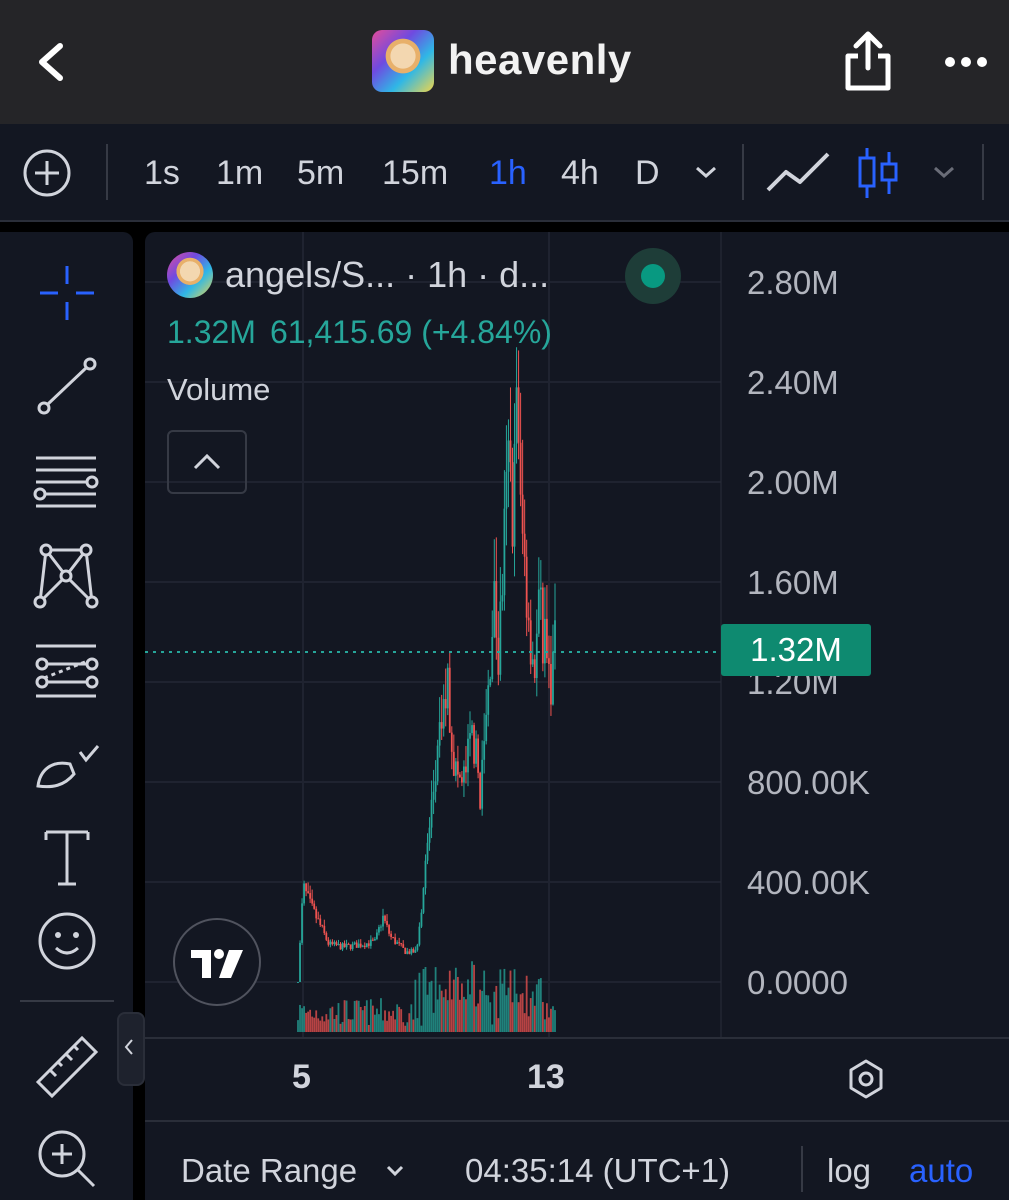 The width and height of the screenshot is (1009, 1200). Describe the element at coordinates (239, 173) in the screenshot. I see `timeframe-1m: 1m` at that location.